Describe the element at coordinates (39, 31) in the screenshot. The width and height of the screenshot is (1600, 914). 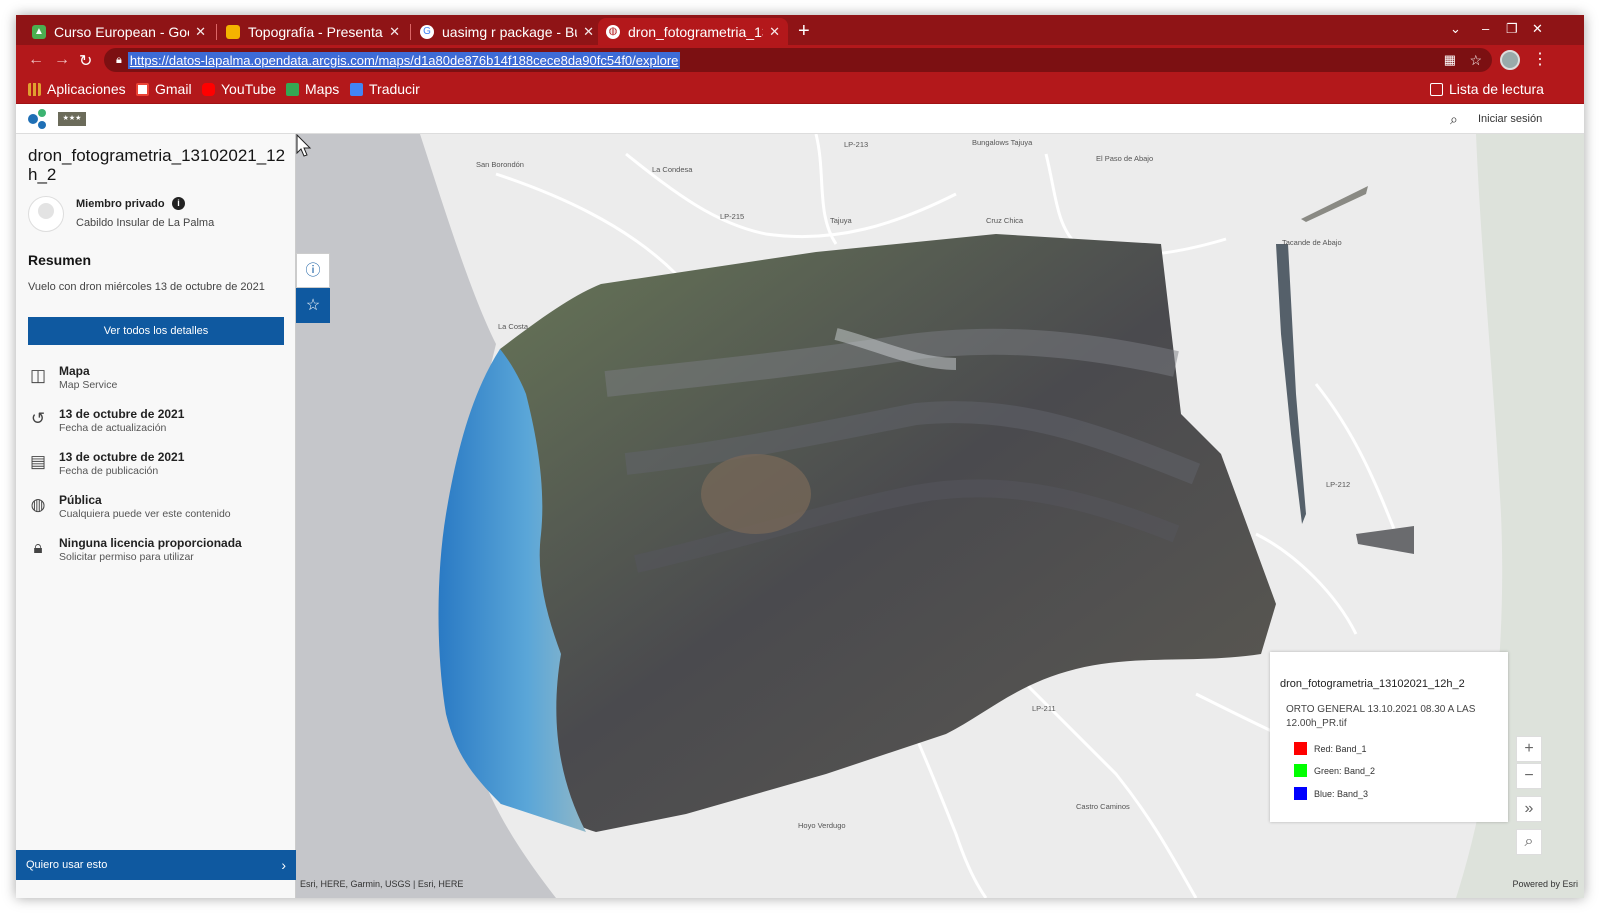
I see `drive-icon: ▲` at that location.